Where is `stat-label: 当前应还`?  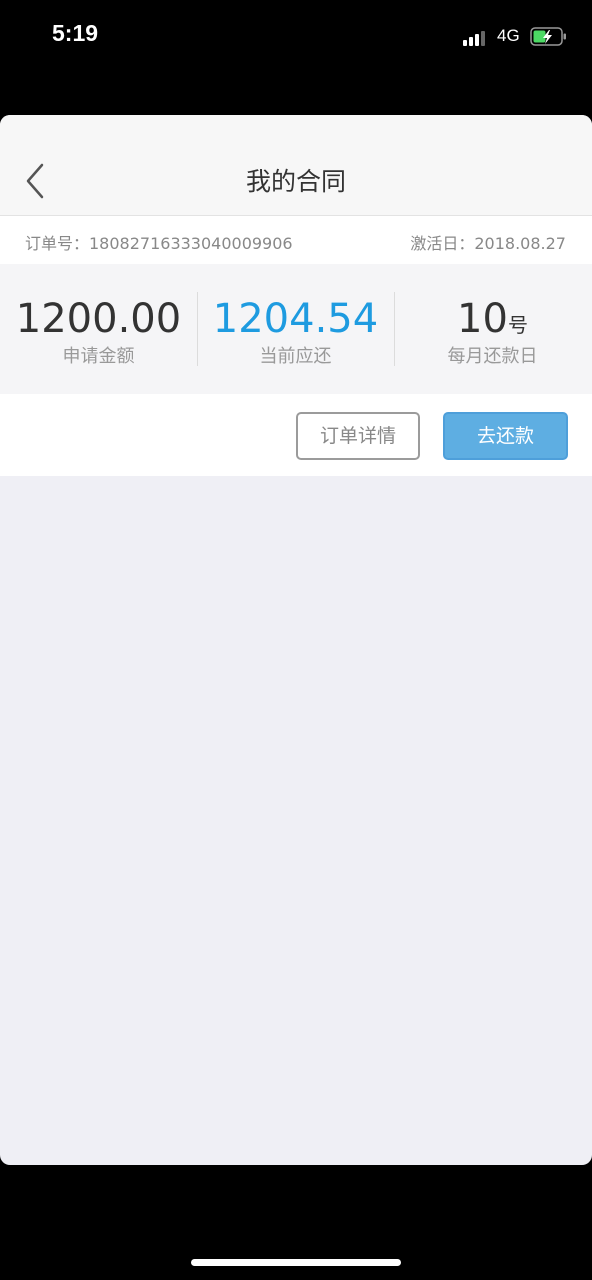 stat-label: 当前应还 is located at coordinates (295, 356).